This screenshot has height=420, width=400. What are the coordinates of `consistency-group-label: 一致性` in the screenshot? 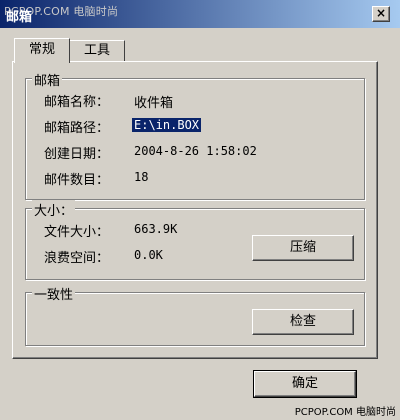 It's located at (54, 293).